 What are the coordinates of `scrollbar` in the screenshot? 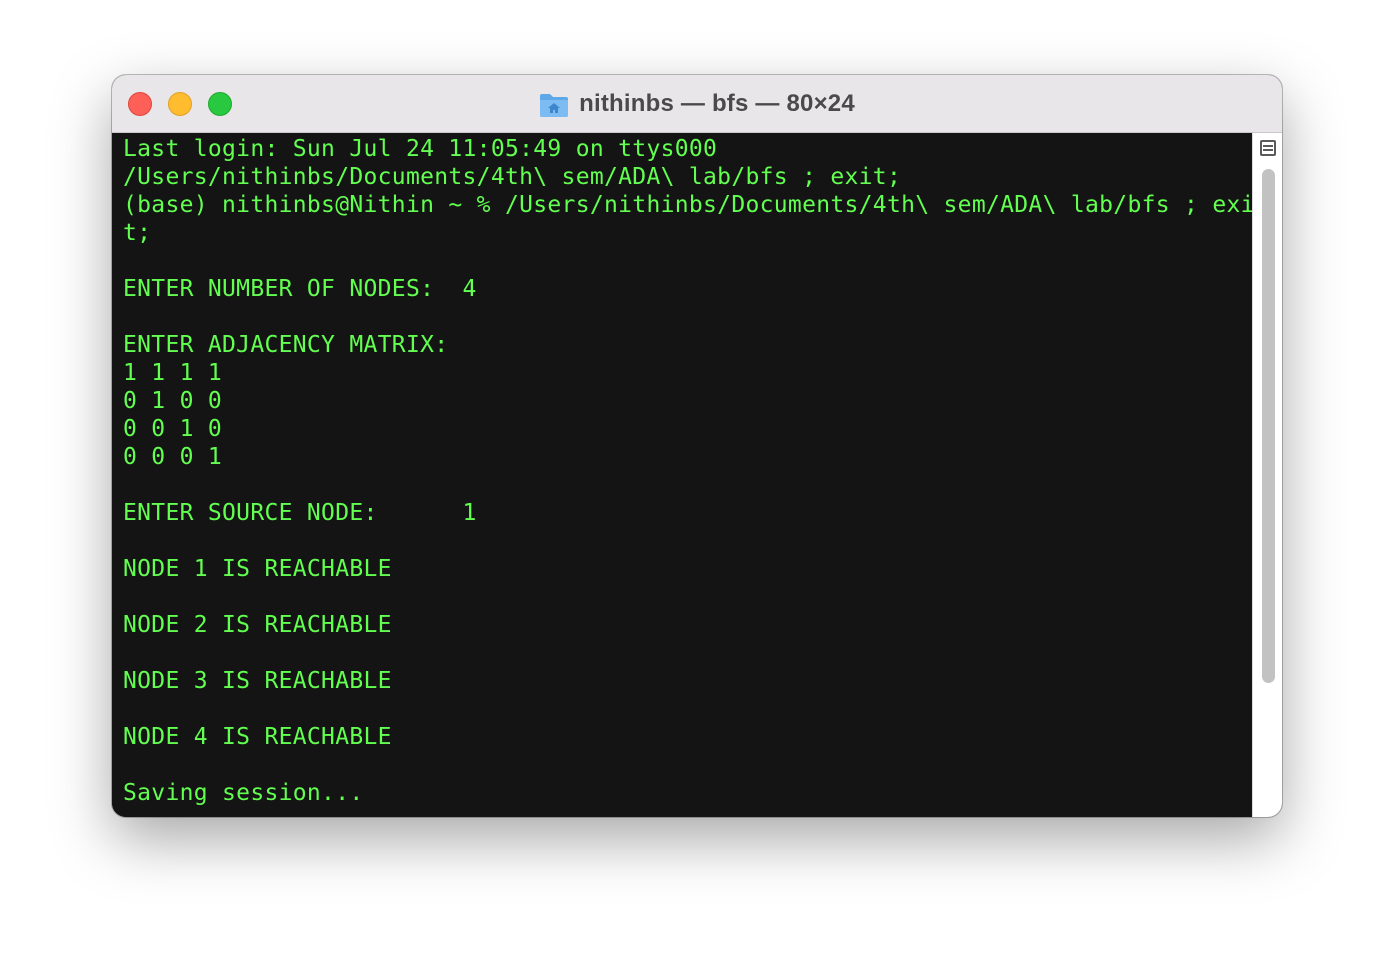 It's located at (1267, 475).